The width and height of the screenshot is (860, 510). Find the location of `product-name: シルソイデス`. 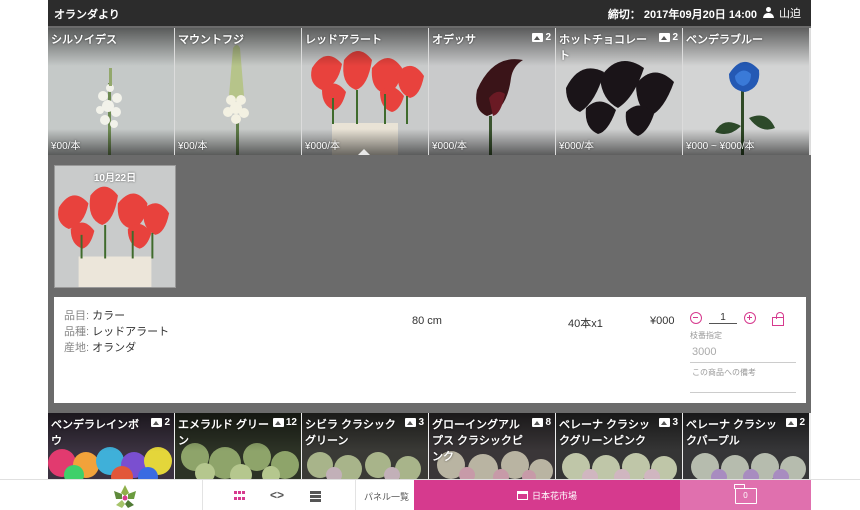

product-name: シルソイデス is located at coordinates (84, 40).